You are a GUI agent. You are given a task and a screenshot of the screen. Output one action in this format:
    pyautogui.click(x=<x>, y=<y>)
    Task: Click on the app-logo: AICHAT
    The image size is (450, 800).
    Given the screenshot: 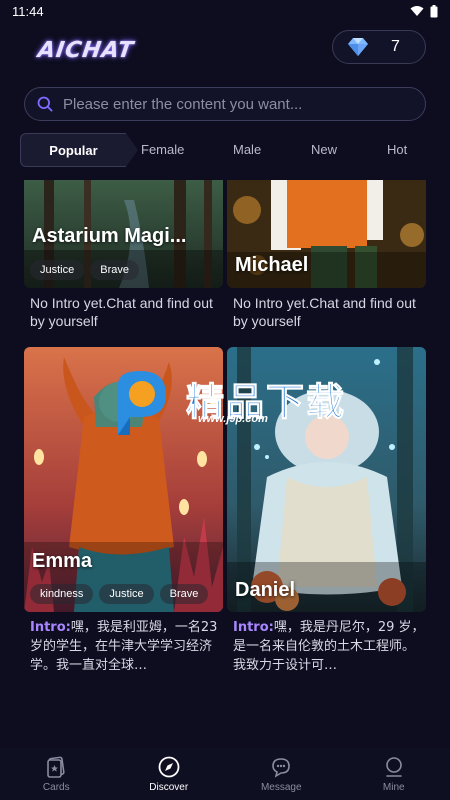 What is the action you would take?
    pyautogui.click(x=86, y=50)
    